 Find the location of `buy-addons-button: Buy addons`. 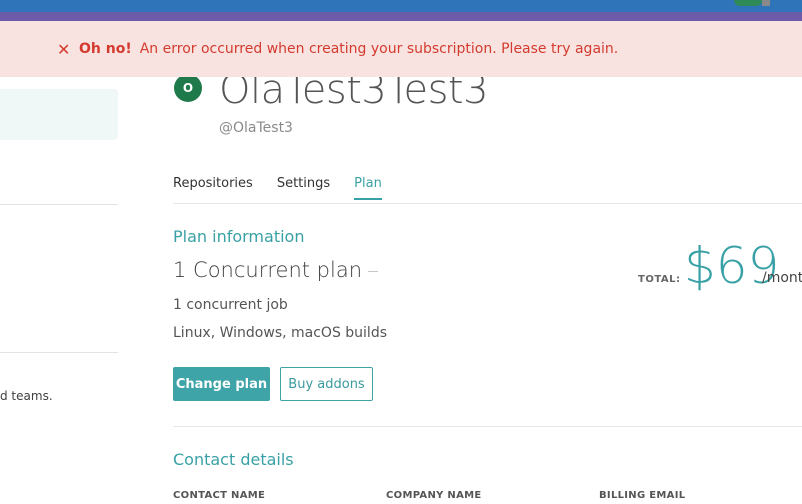

buy-addons-button: Buy addons is located at coordinates (326, 384).